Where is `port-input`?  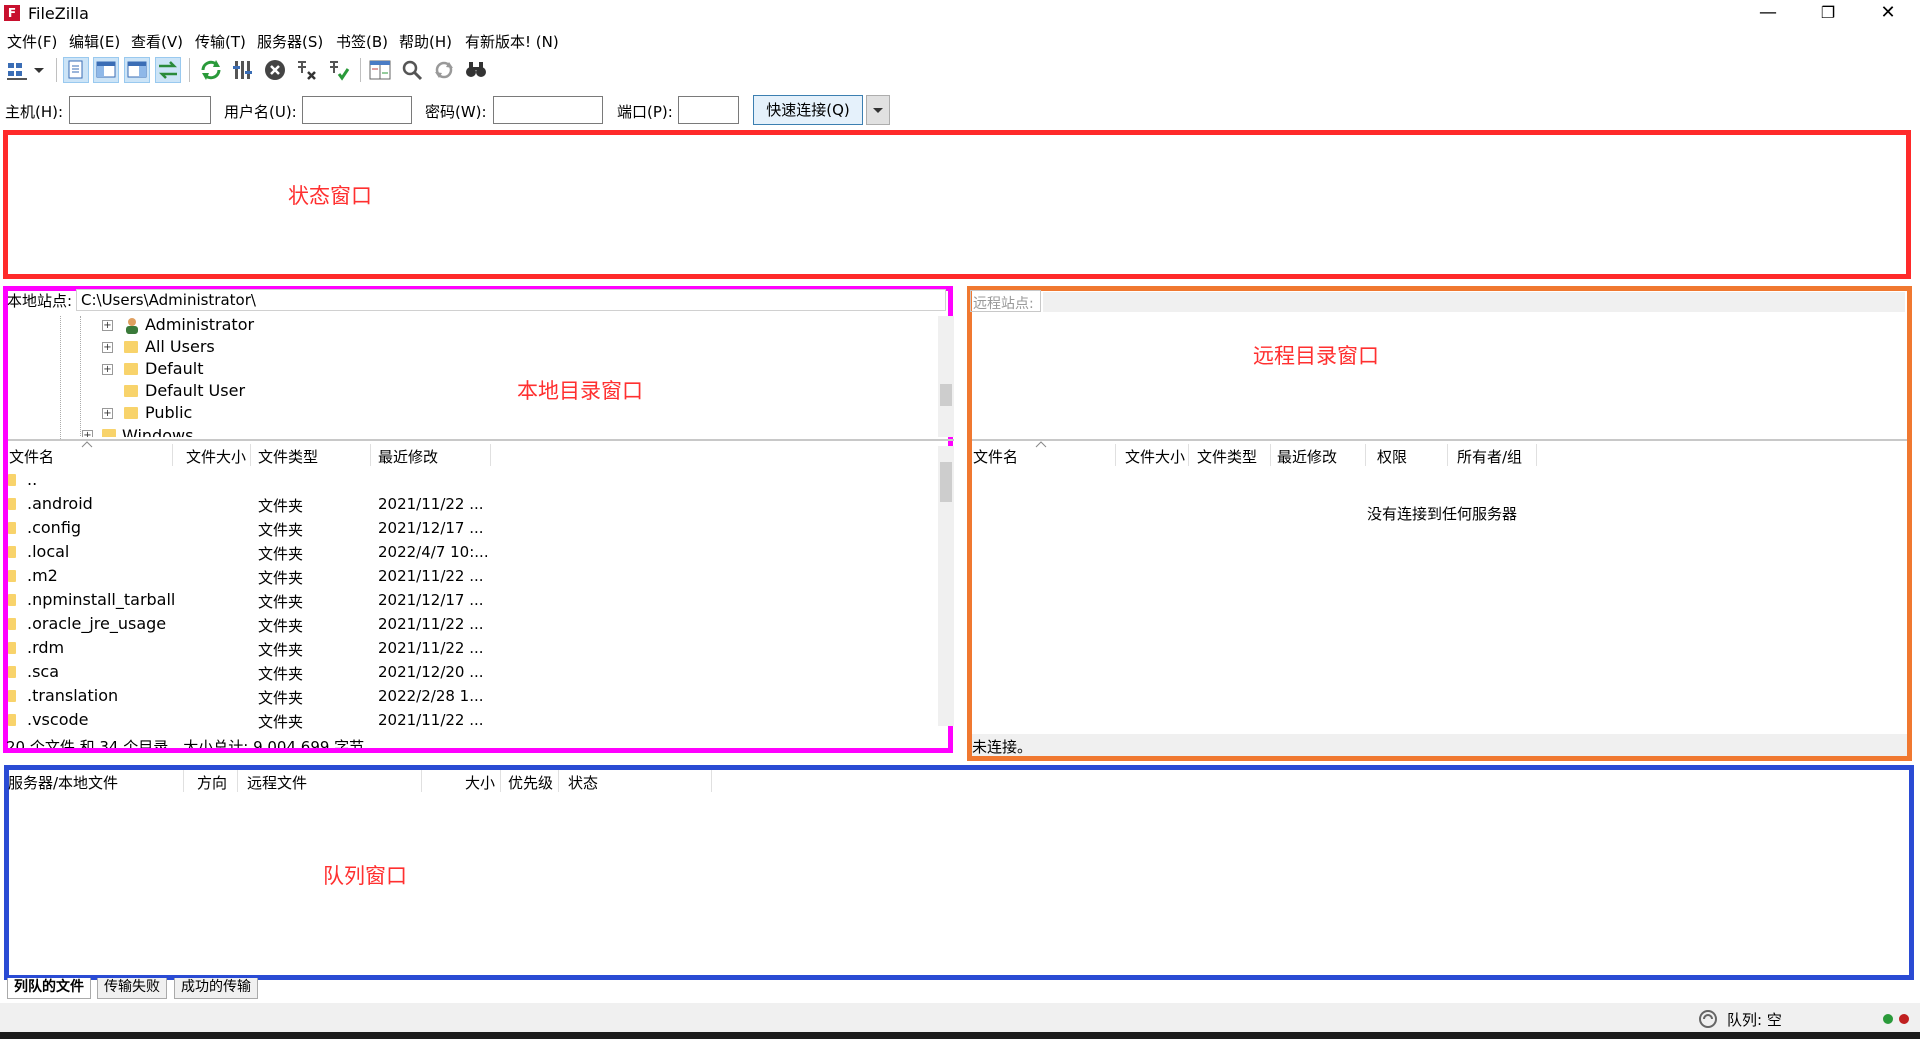
port-input is located at coordinates (708, 110).